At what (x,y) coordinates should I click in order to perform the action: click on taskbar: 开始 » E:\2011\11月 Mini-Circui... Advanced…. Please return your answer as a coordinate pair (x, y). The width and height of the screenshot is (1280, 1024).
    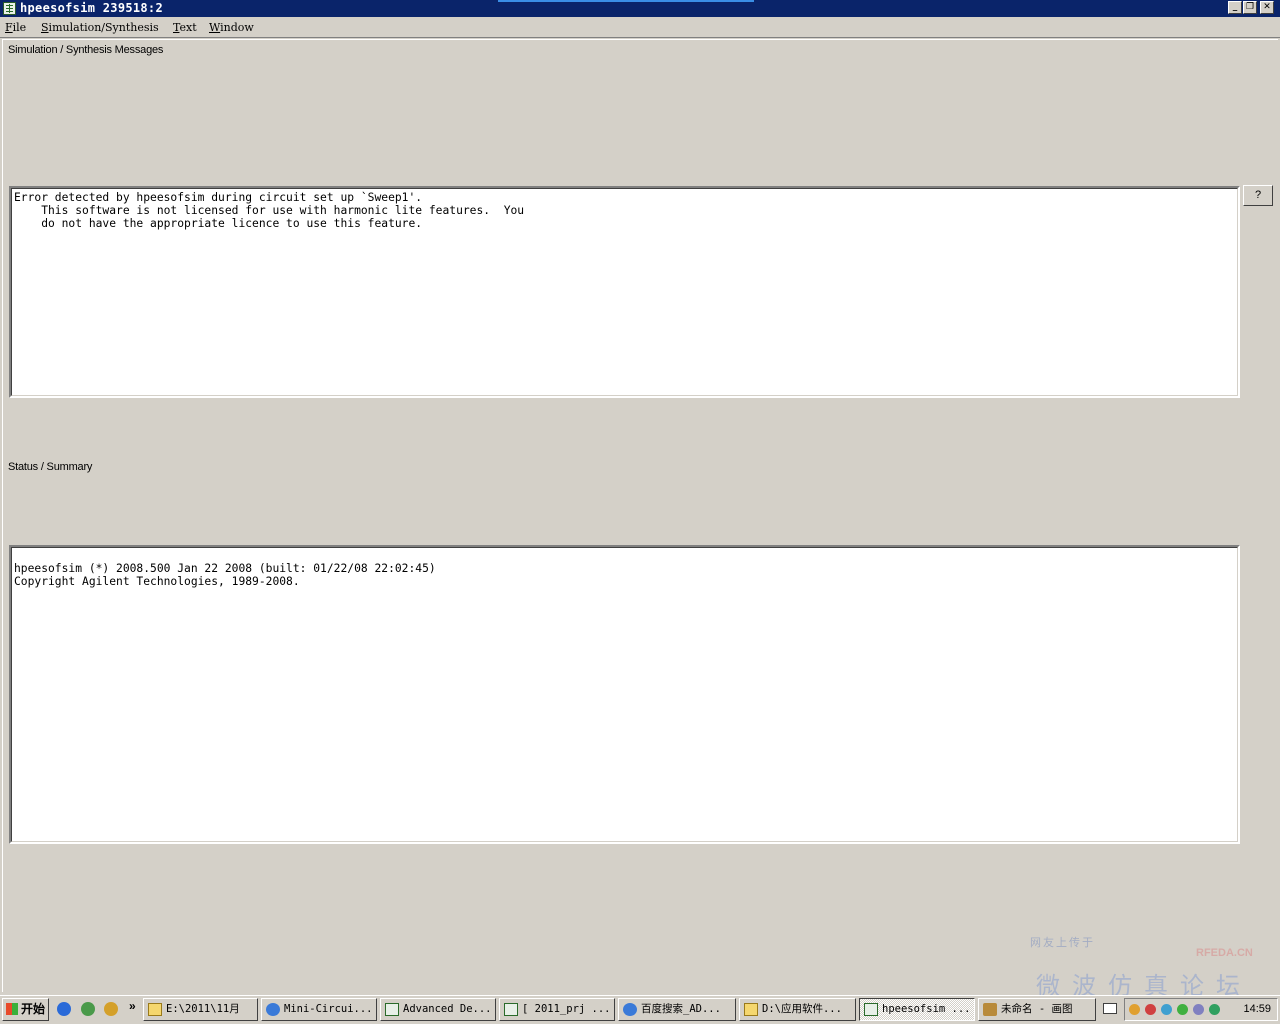
    Looking at the image, I should click on (640, 1009).